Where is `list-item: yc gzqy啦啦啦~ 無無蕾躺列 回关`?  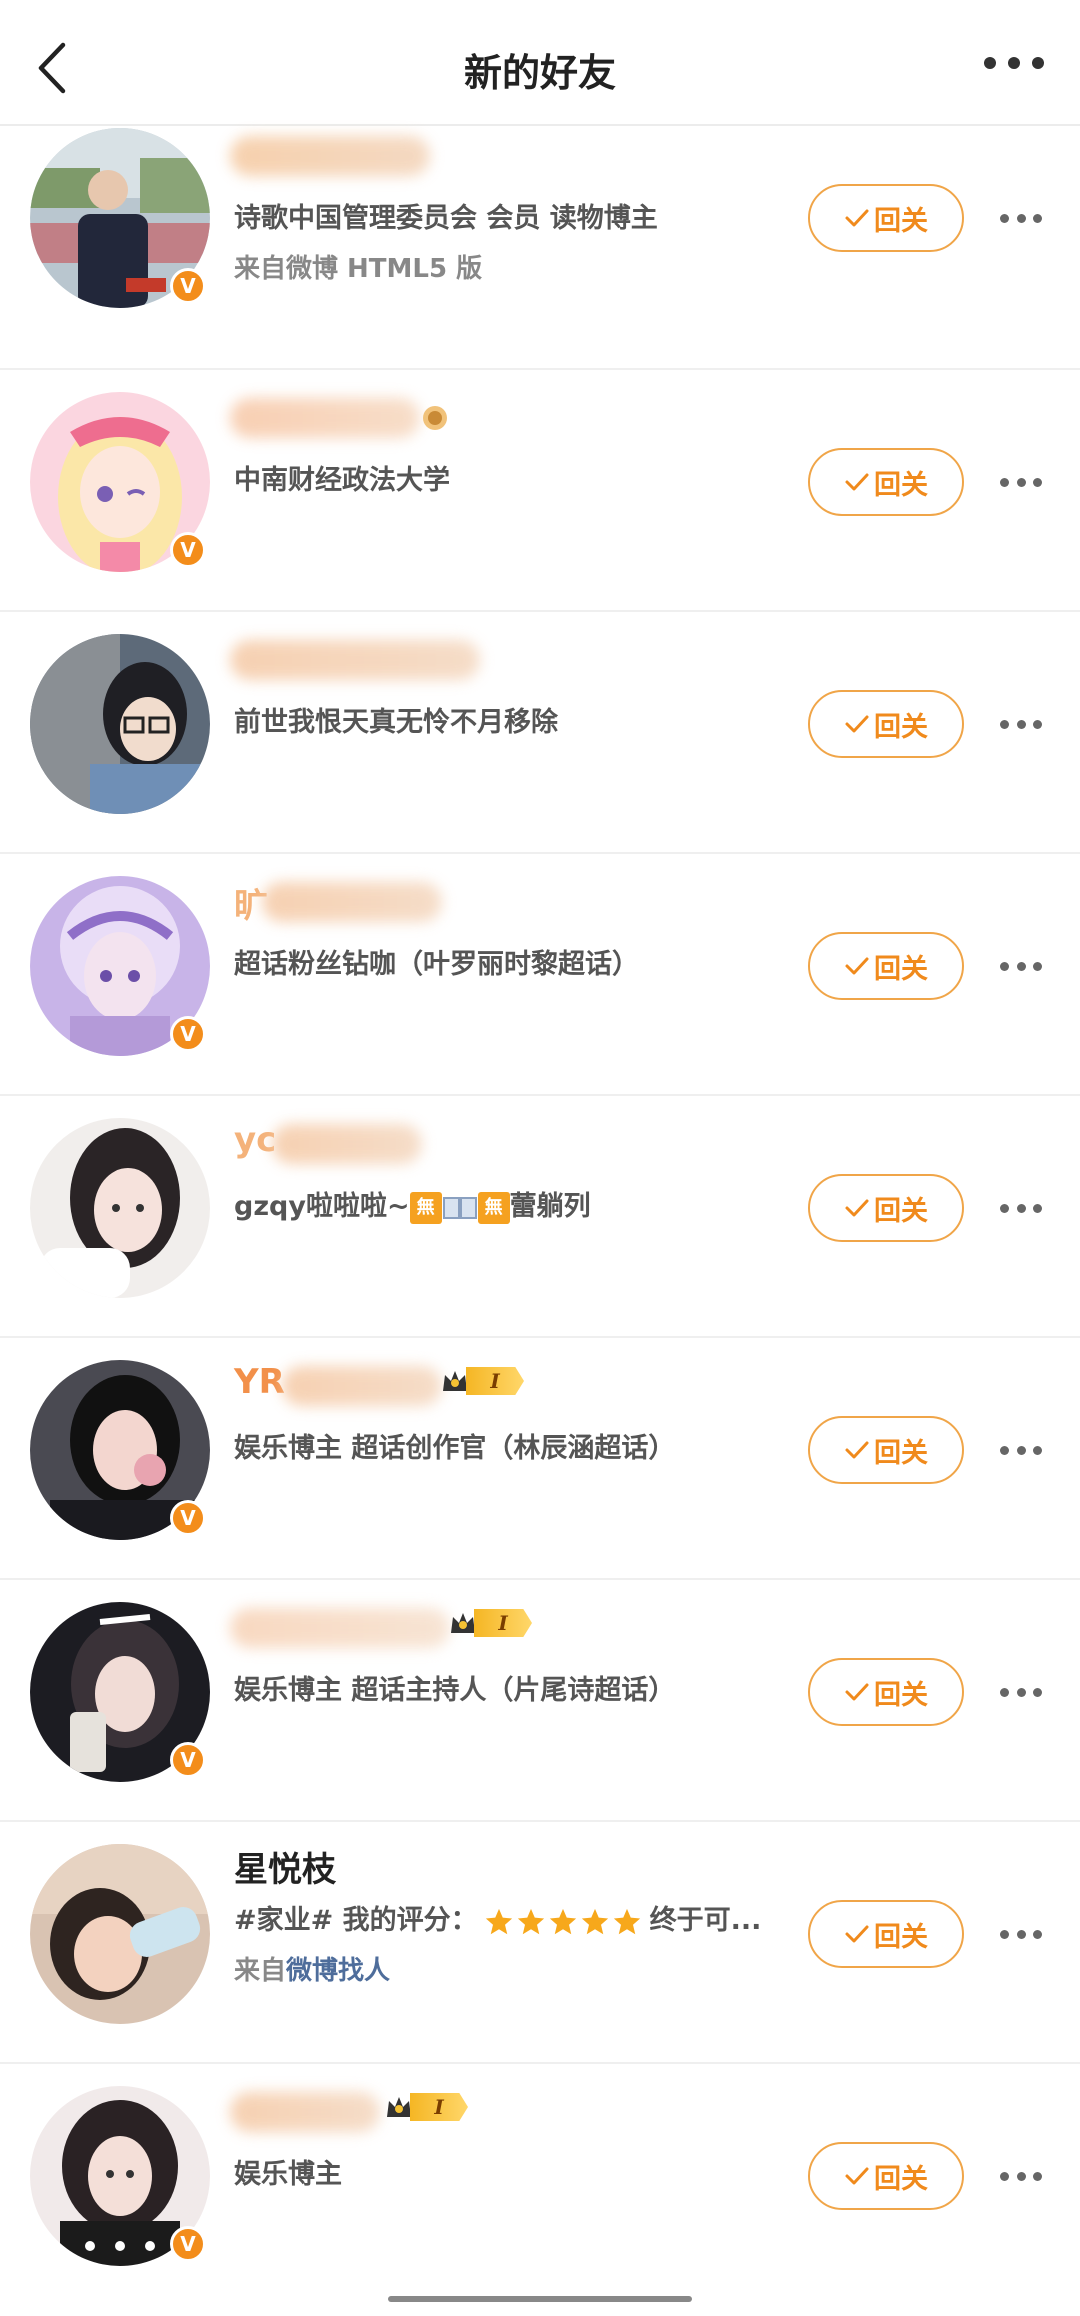
list-item: yc gzqy啦啦啦~ 無無蕾躺列 回关 is located at coordinates (540, 1217).